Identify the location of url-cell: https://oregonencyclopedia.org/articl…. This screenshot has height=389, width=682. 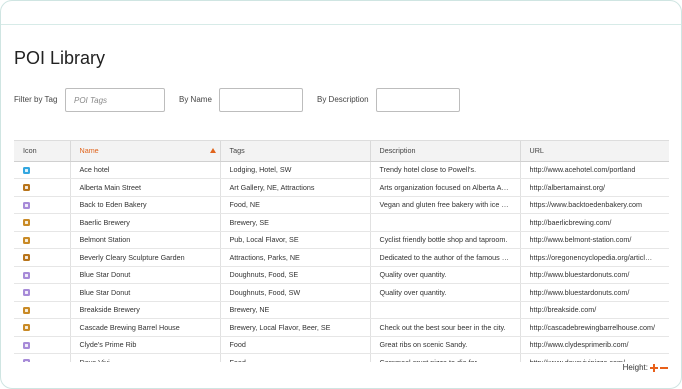
(594, 257).